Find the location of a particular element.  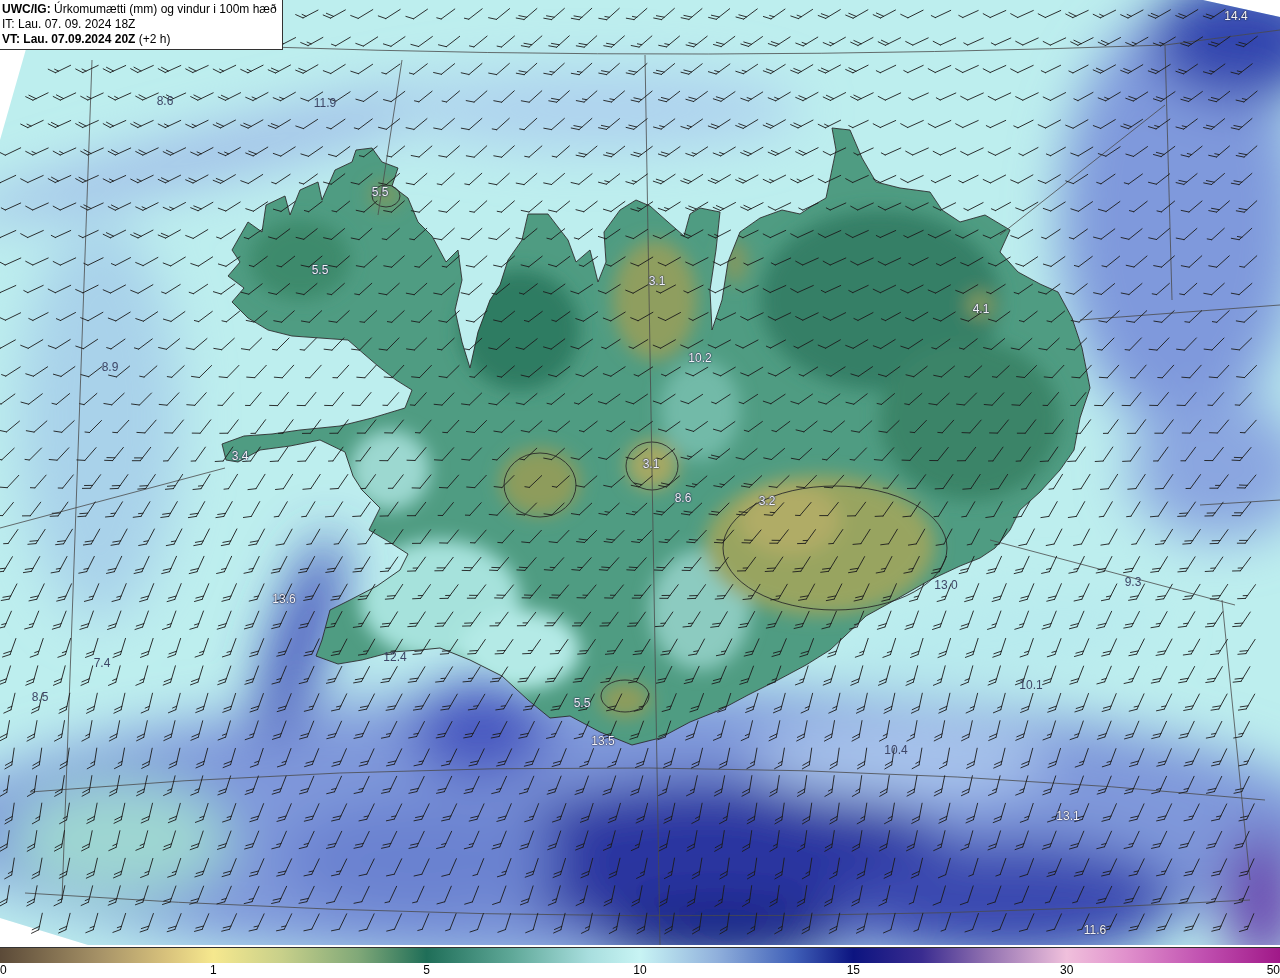

scale-tick-label: 5 is located at coordinates (426, 970).